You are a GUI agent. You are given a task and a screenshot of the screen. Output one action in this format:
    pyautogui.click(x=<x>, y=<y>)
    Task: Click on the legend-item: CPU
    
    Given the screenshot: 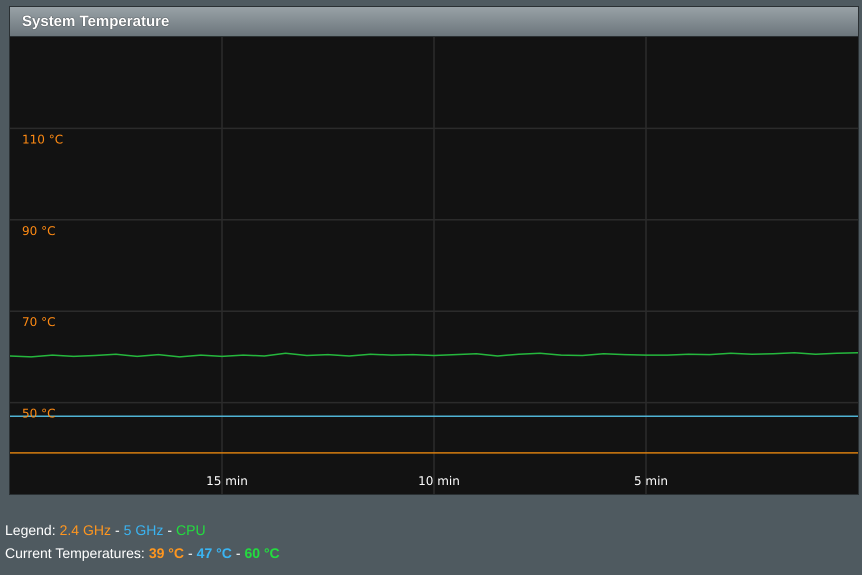 What is the action you would take?
    pyautogui.click(x=191, y=530)
    